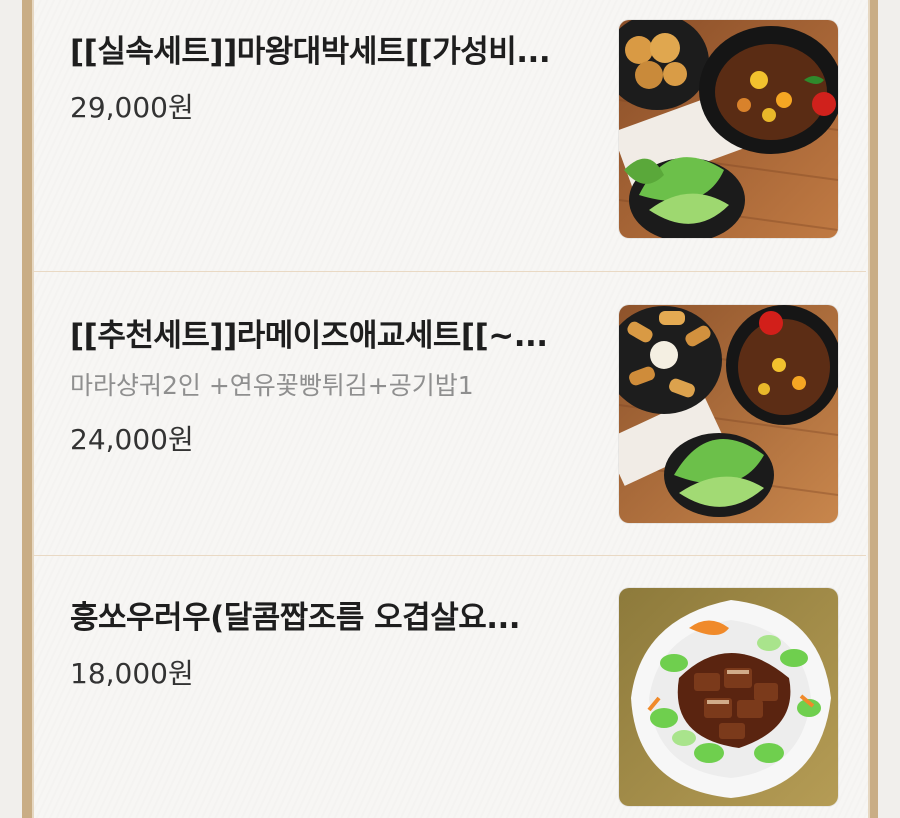 This screenshot has width=900, height=818. I want to click on menu-item-price: 29,000원, so click(132, 107).